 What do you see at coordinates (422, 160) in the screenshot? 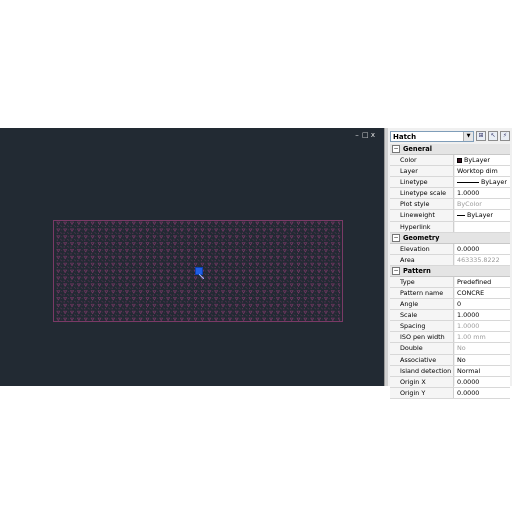
I see `property-label: Color` at bounding box center [422, 160].